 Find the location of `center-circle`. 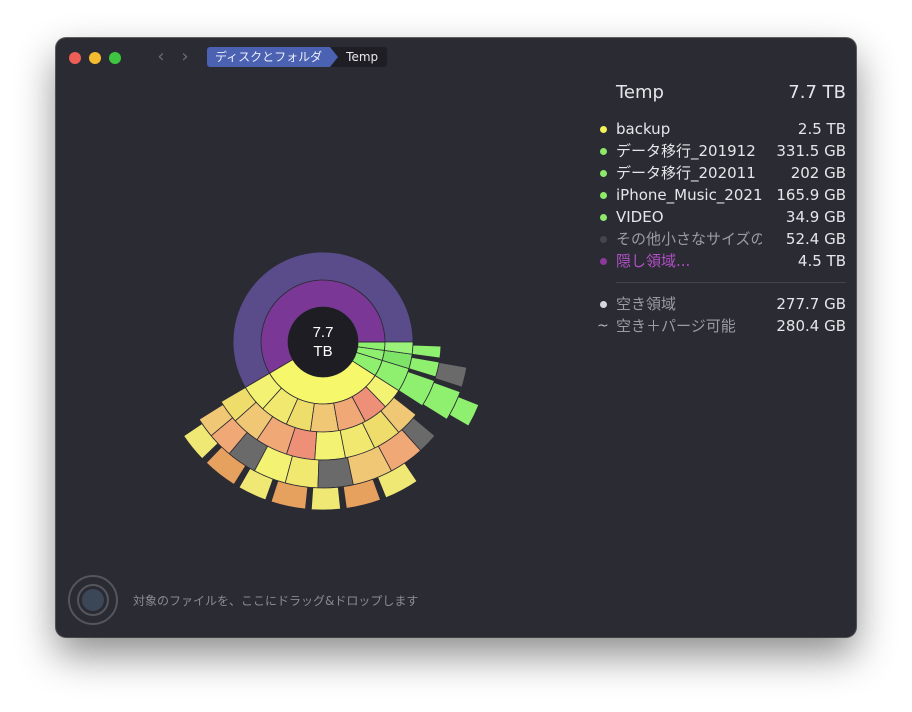

center-circle is located at coordinates (323, 342).